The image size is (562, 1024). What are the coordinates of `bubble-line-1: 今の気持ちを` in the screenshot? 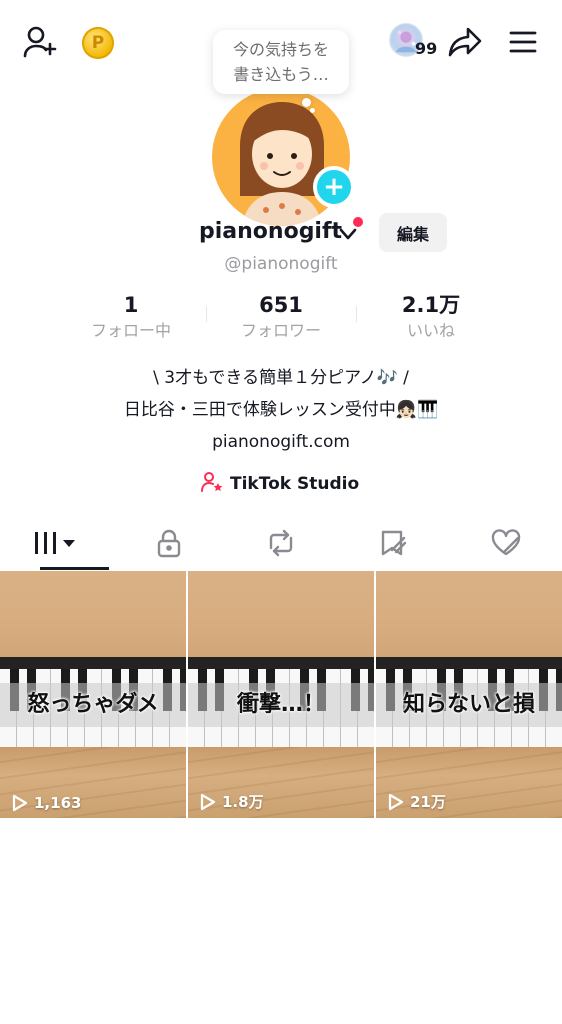 It's located at (280, 49).